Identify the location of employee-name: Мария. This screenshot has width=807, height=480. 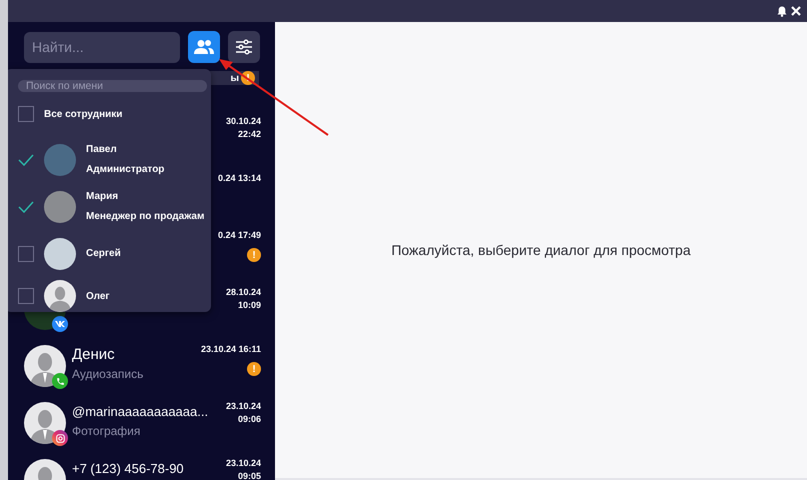
(103, 196).